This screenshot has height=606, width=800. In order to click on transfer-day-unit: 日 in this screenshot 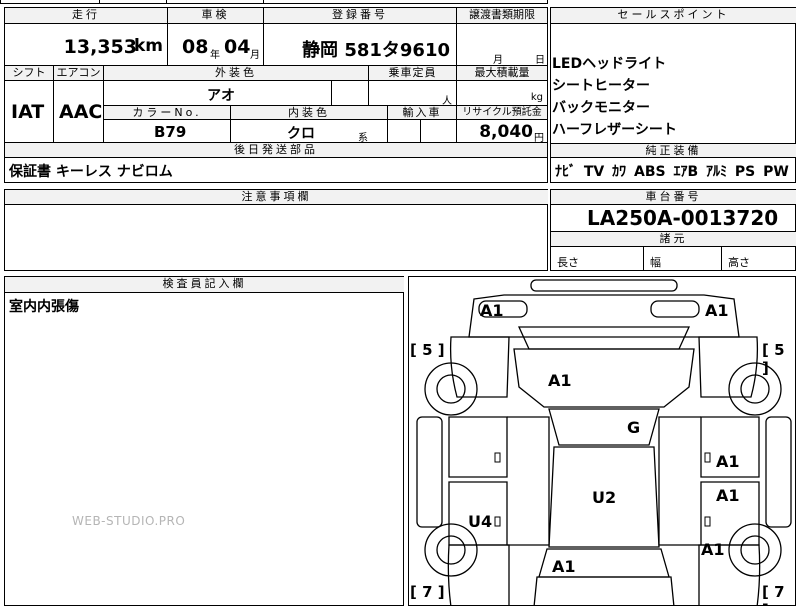, I will do `click(540, 60)`.